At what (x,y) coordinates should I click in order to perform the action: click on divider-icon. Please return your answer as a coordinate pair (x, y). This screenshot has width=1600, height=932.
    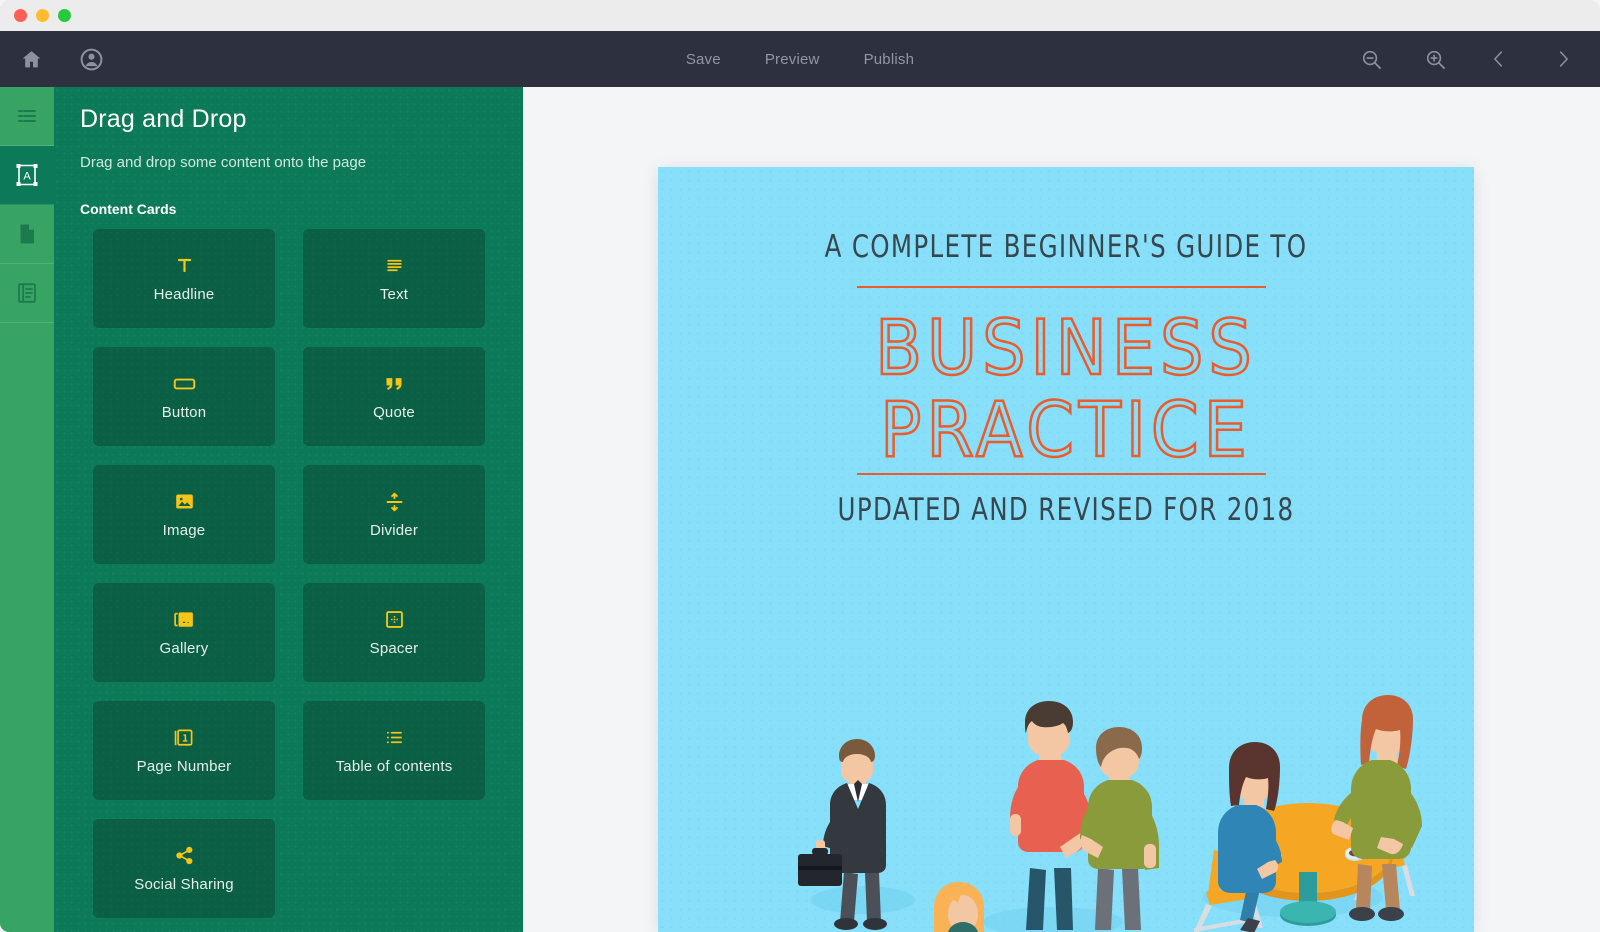
    Looking at the image, I should click on (394, 502).